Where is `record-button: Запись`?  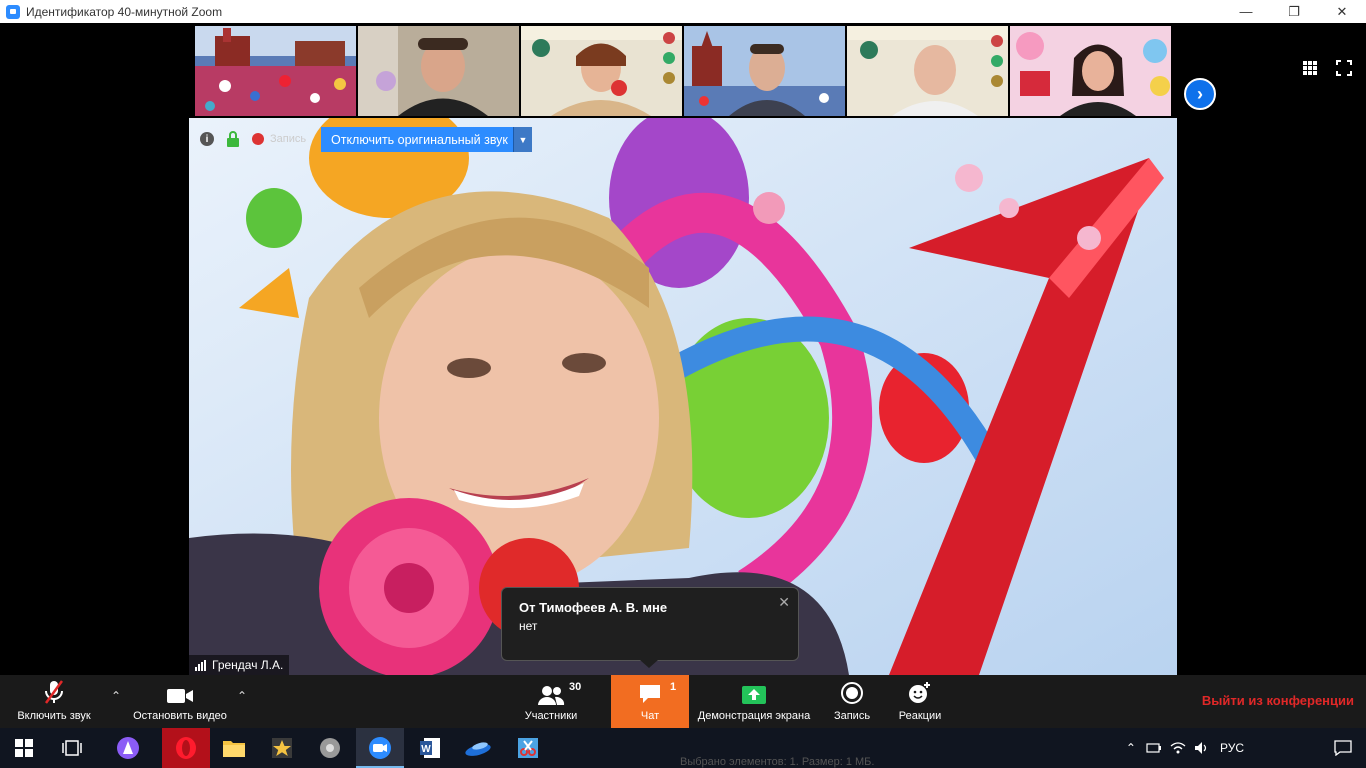
record-button: Запись is located at coordinates (852, 701).